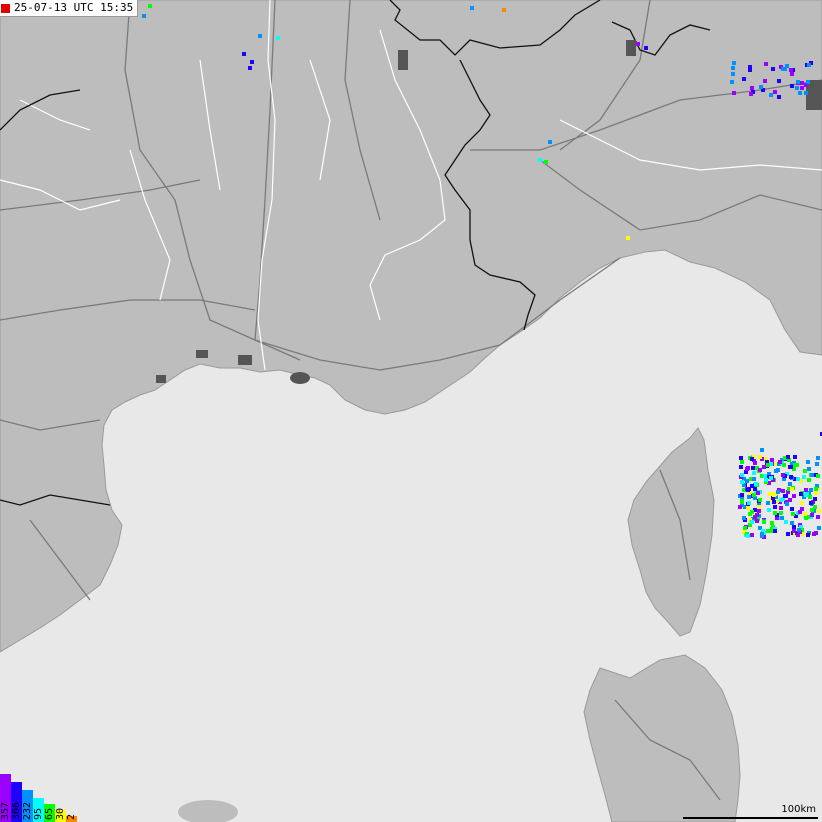  I want to click on legend-label-2: 2, so click(71, 816).